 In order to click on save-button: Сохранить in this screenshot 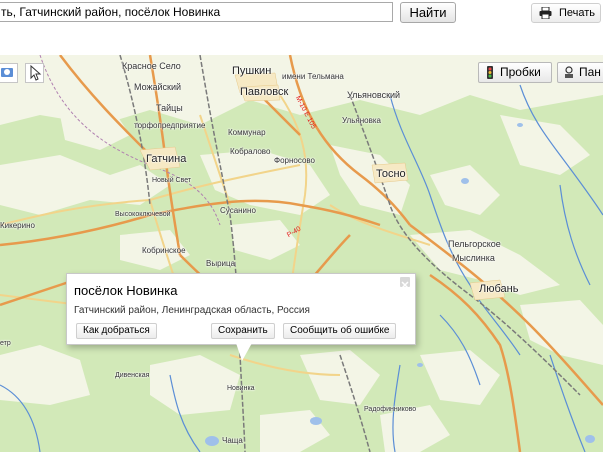, I will do `click(243, 331)`.